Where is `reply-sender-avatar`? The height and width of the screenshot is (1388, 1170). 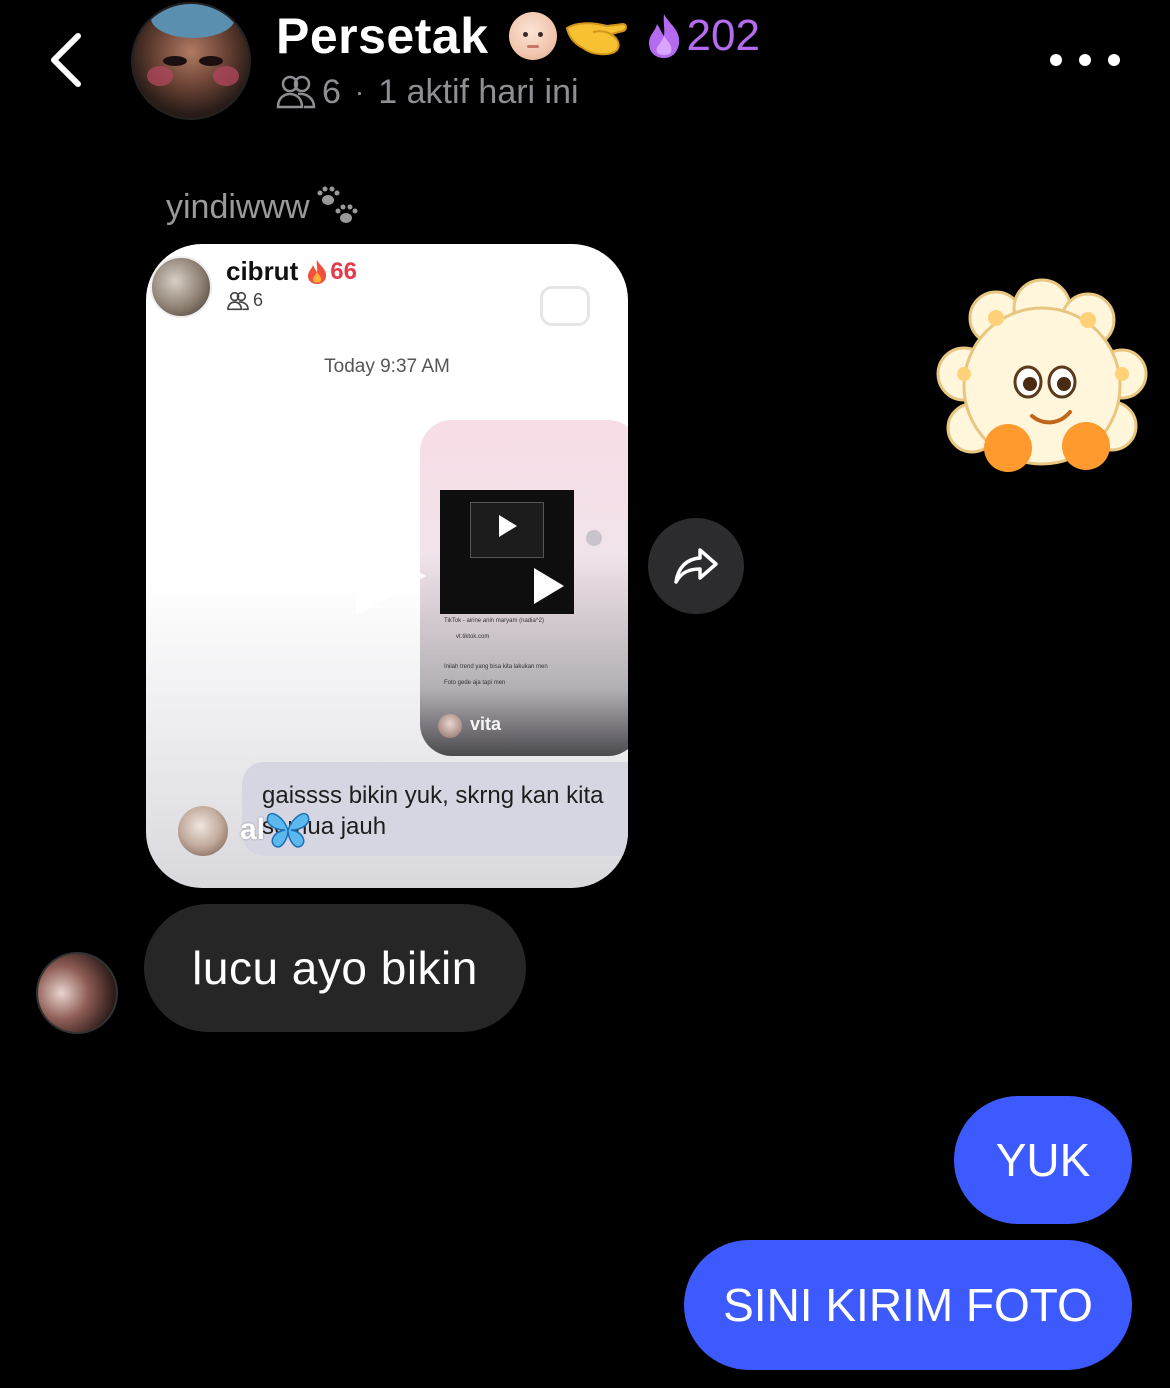 reply-sender-avatar is located at coordinates (77, 993).